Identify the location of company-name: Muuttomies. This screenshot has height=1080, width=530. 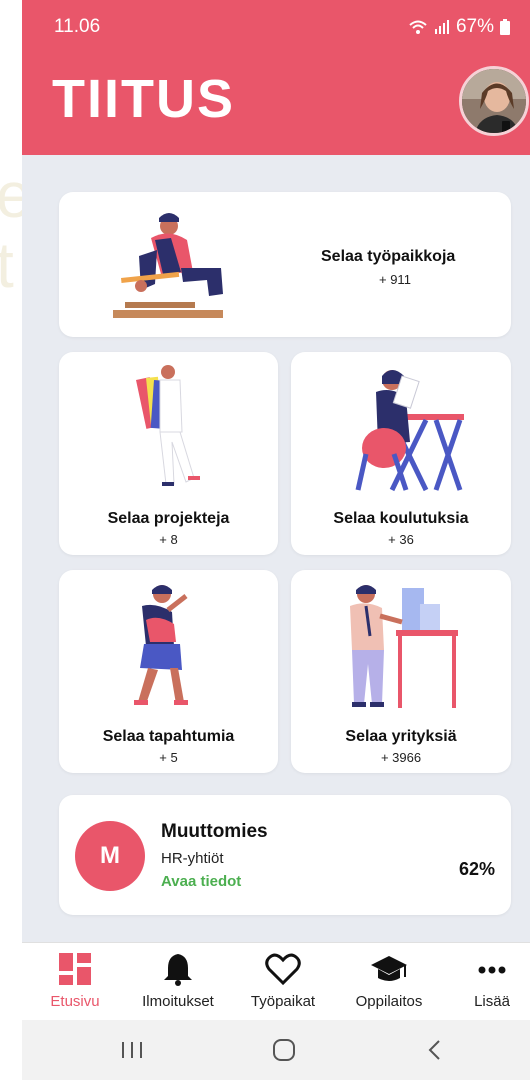
(214, 831).